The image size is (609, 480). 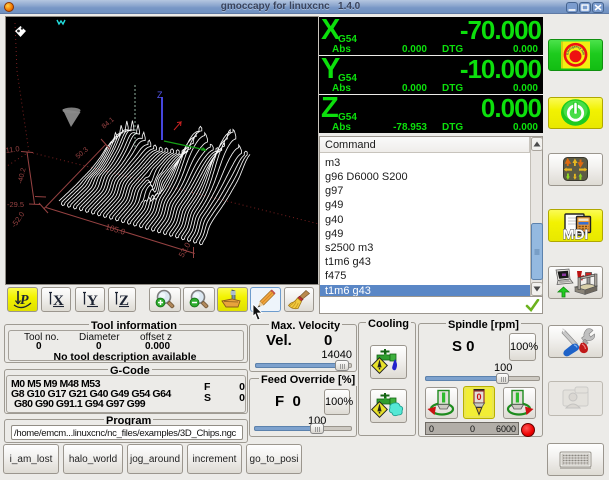 What do you see at coordinates (478, 397) in the screenshot?
I see `svg-text: 0` at bounding box center [478, 397].